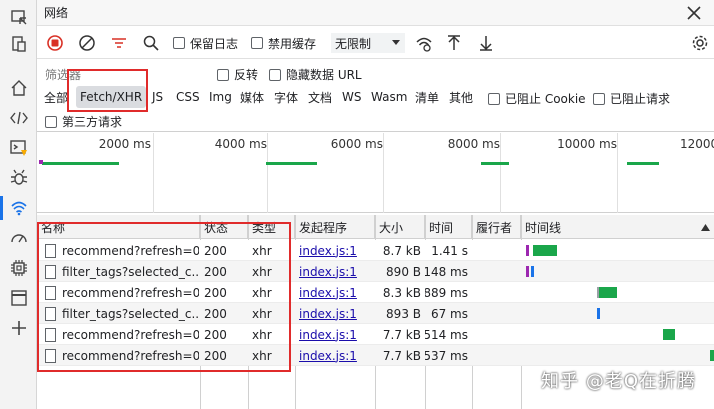  What do you see at coordinates (403, 271) in the screenshot?
I see `size-cell: 890 B` at bounding box center [403, 271].